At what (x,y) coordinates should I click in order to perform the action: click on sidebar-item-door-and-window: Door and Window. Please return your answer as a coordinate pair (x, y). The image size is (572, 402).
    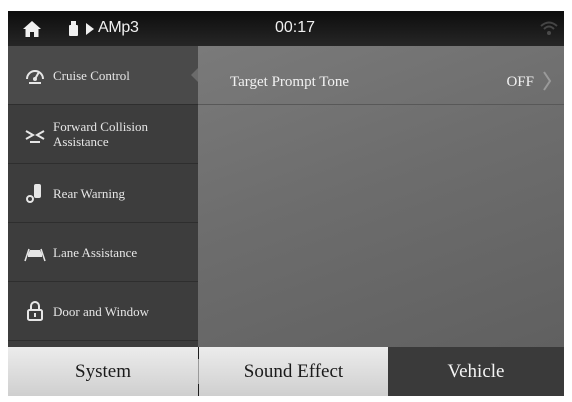
    Looking at the image, I should click on (103, 311).